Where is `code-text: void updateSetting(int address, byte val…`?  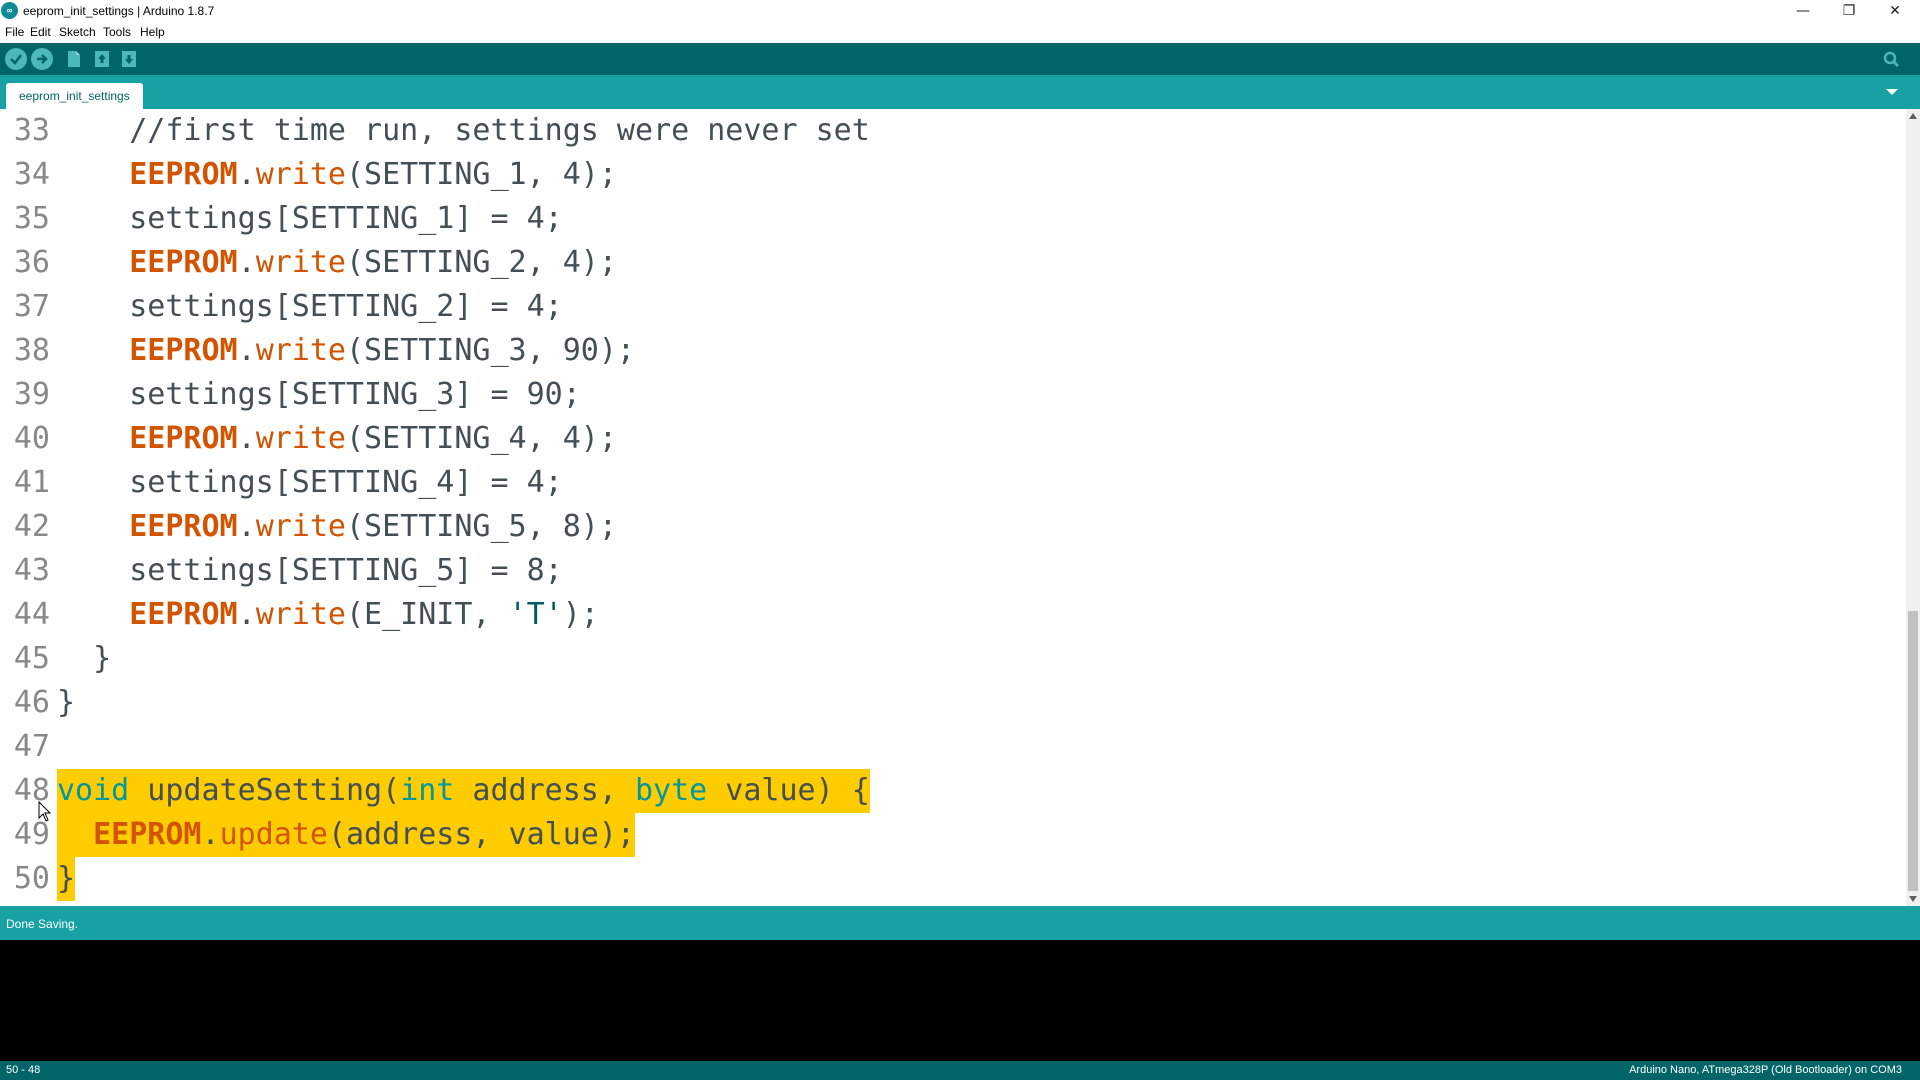 code-text: void updateSetting(int address, byte val… is located at coordinates (463, 791).